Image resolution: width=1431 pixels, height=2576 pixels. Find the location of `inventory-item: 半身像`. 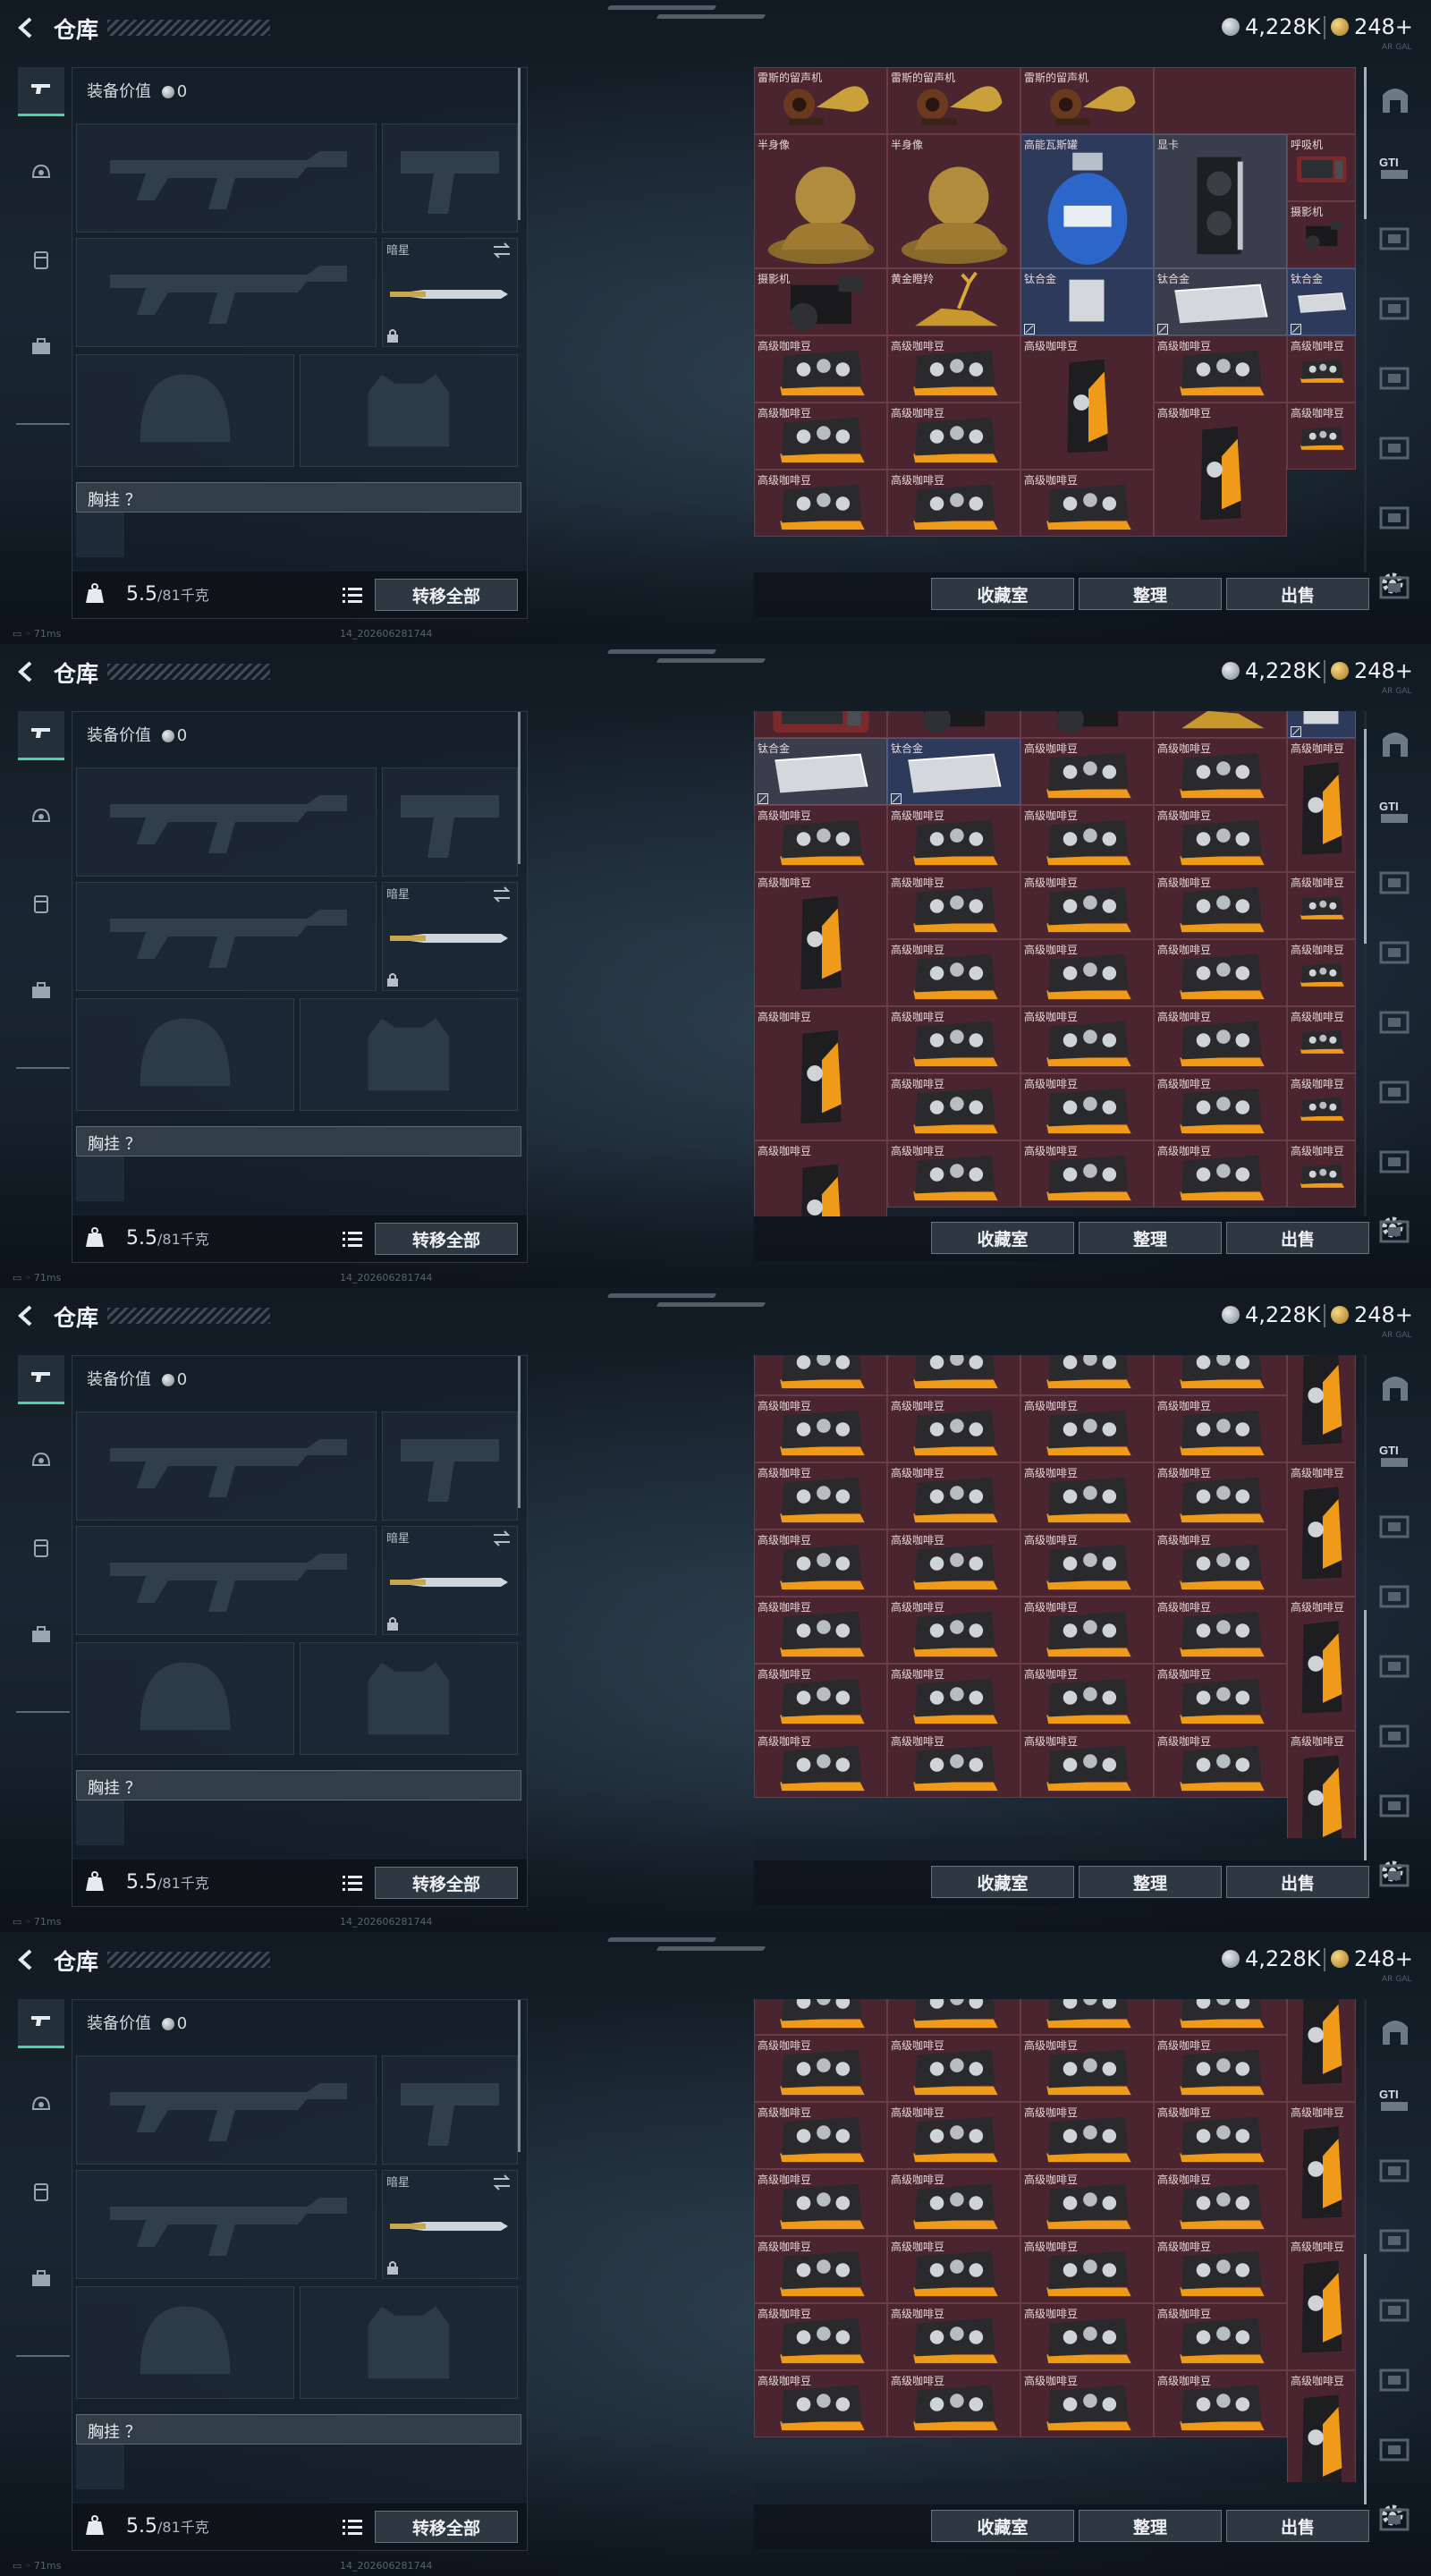

inventory-item: 半身像 is located at coordinates (821, 201).